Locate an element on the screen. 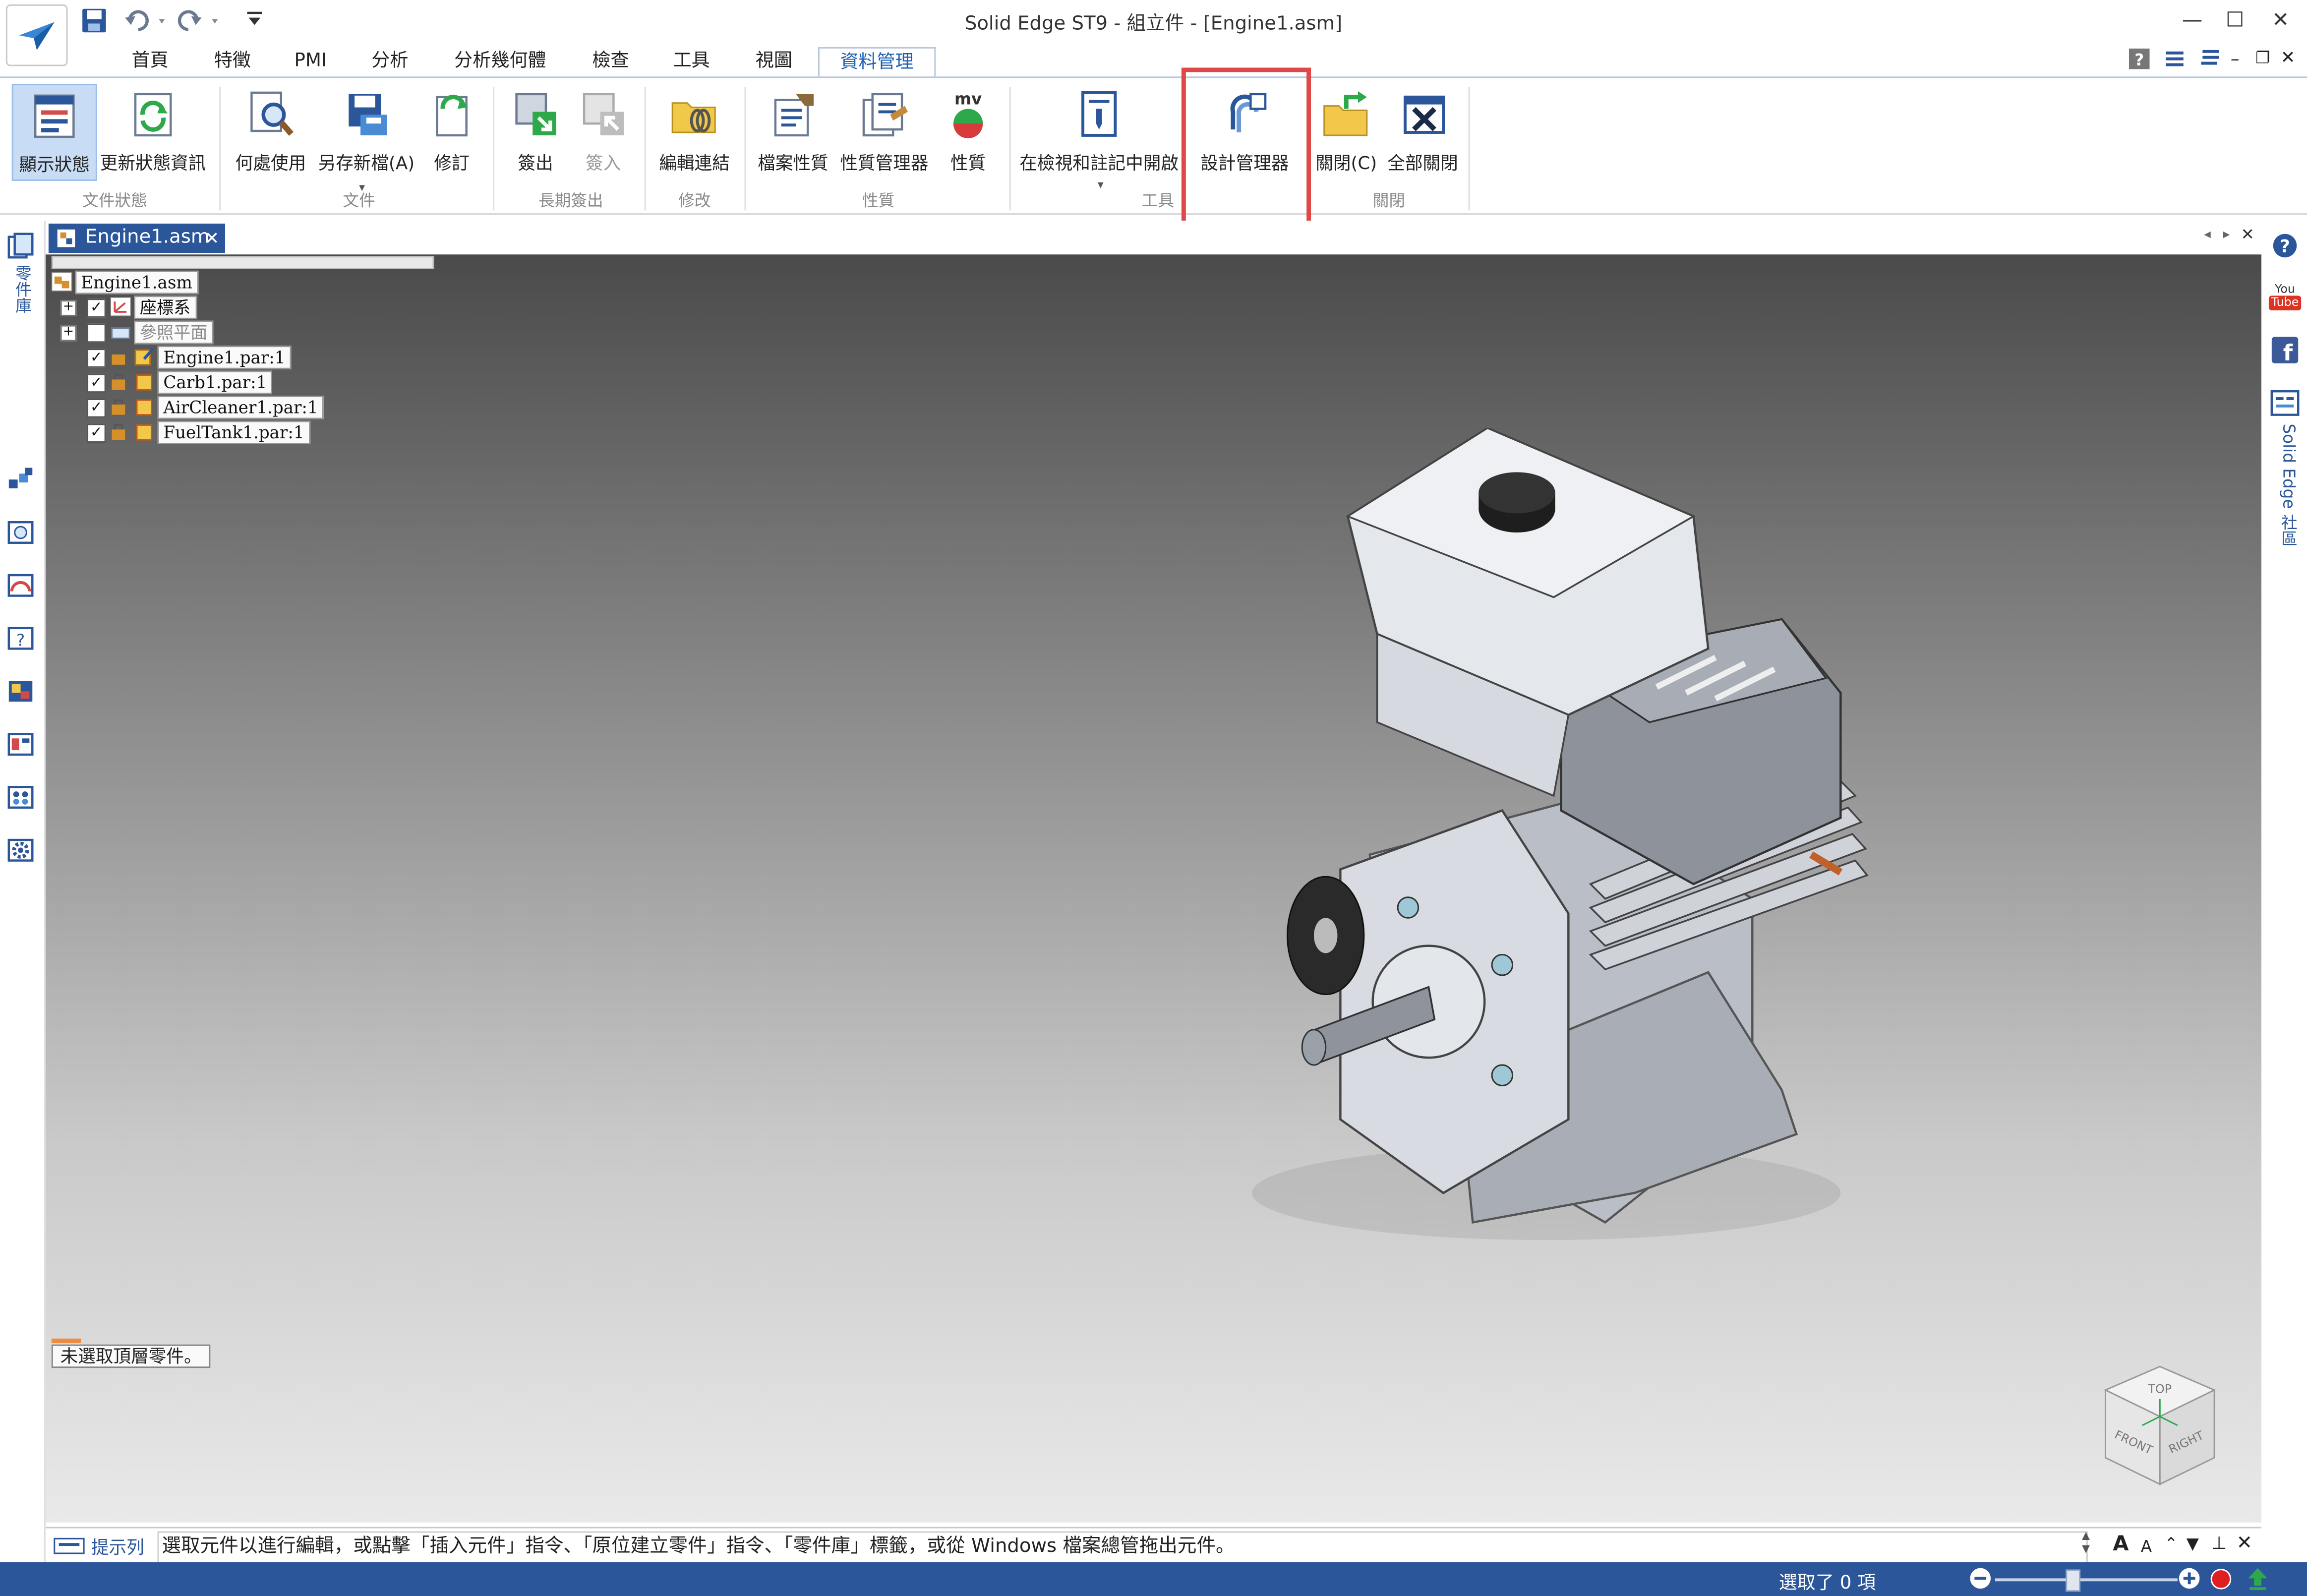 This screenshot has height=1596, width=2307. selection-manager-icon is located at coordinates (20, 744).